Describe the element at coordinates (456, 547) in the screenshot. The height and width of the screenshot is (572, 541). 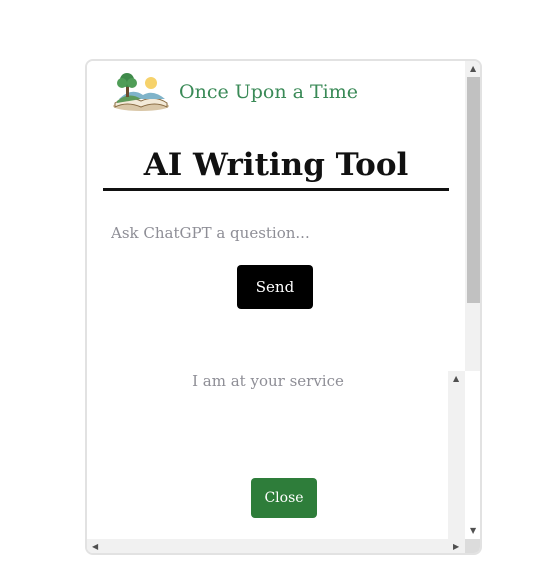
I see `scroll-right-arrow-icon: ▶` at that location.